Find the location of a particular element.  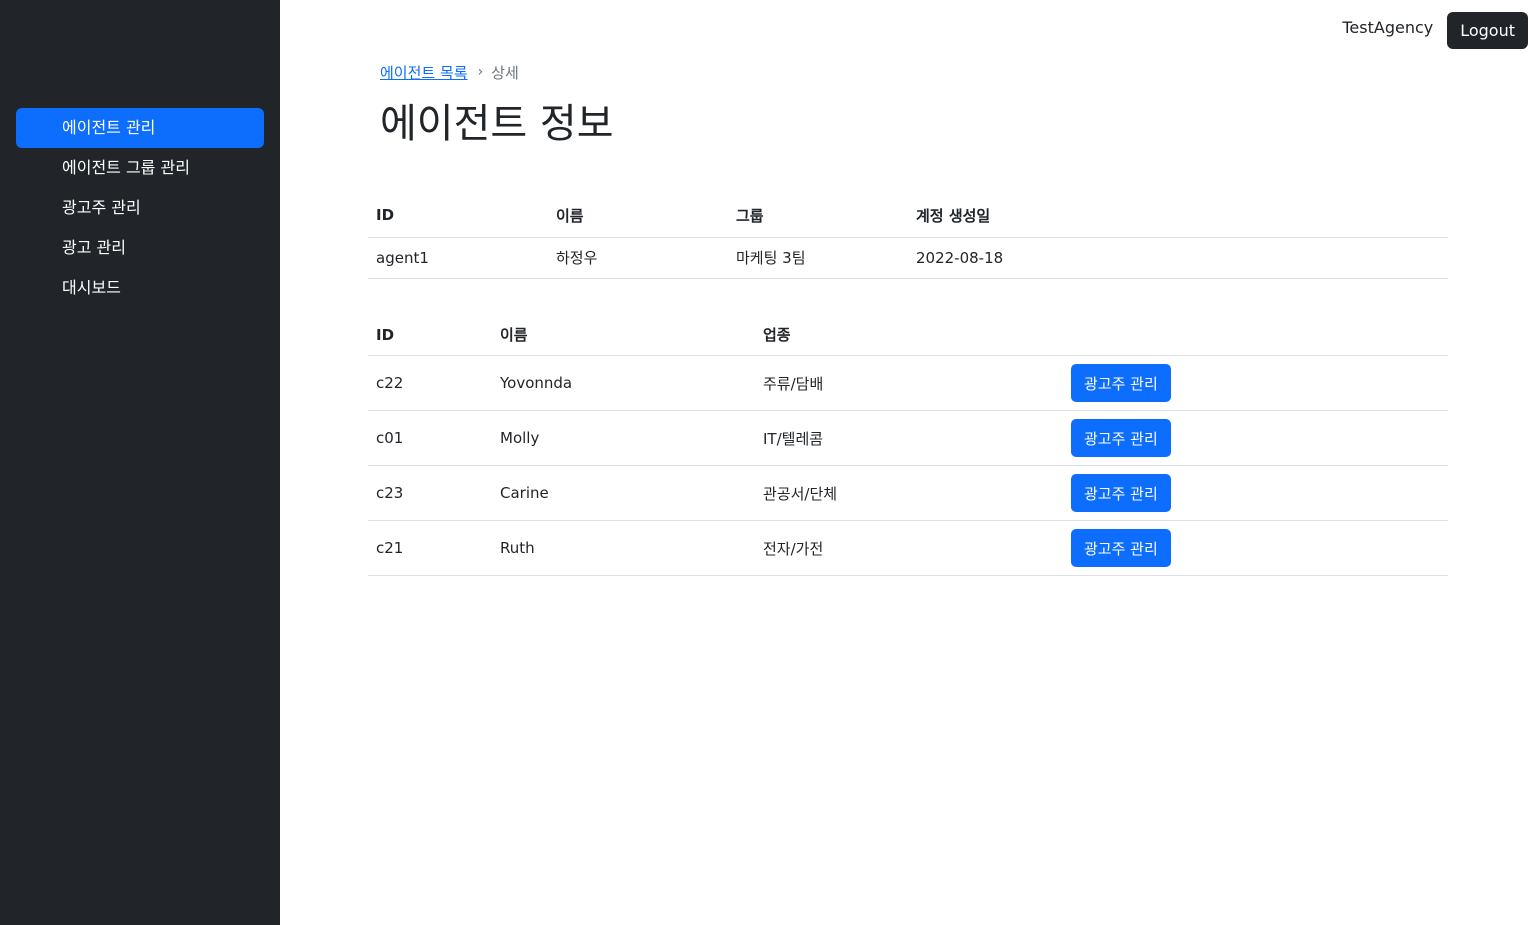

column-header-created-date: 계정 생성일 is located at coordinates (1178, 216).